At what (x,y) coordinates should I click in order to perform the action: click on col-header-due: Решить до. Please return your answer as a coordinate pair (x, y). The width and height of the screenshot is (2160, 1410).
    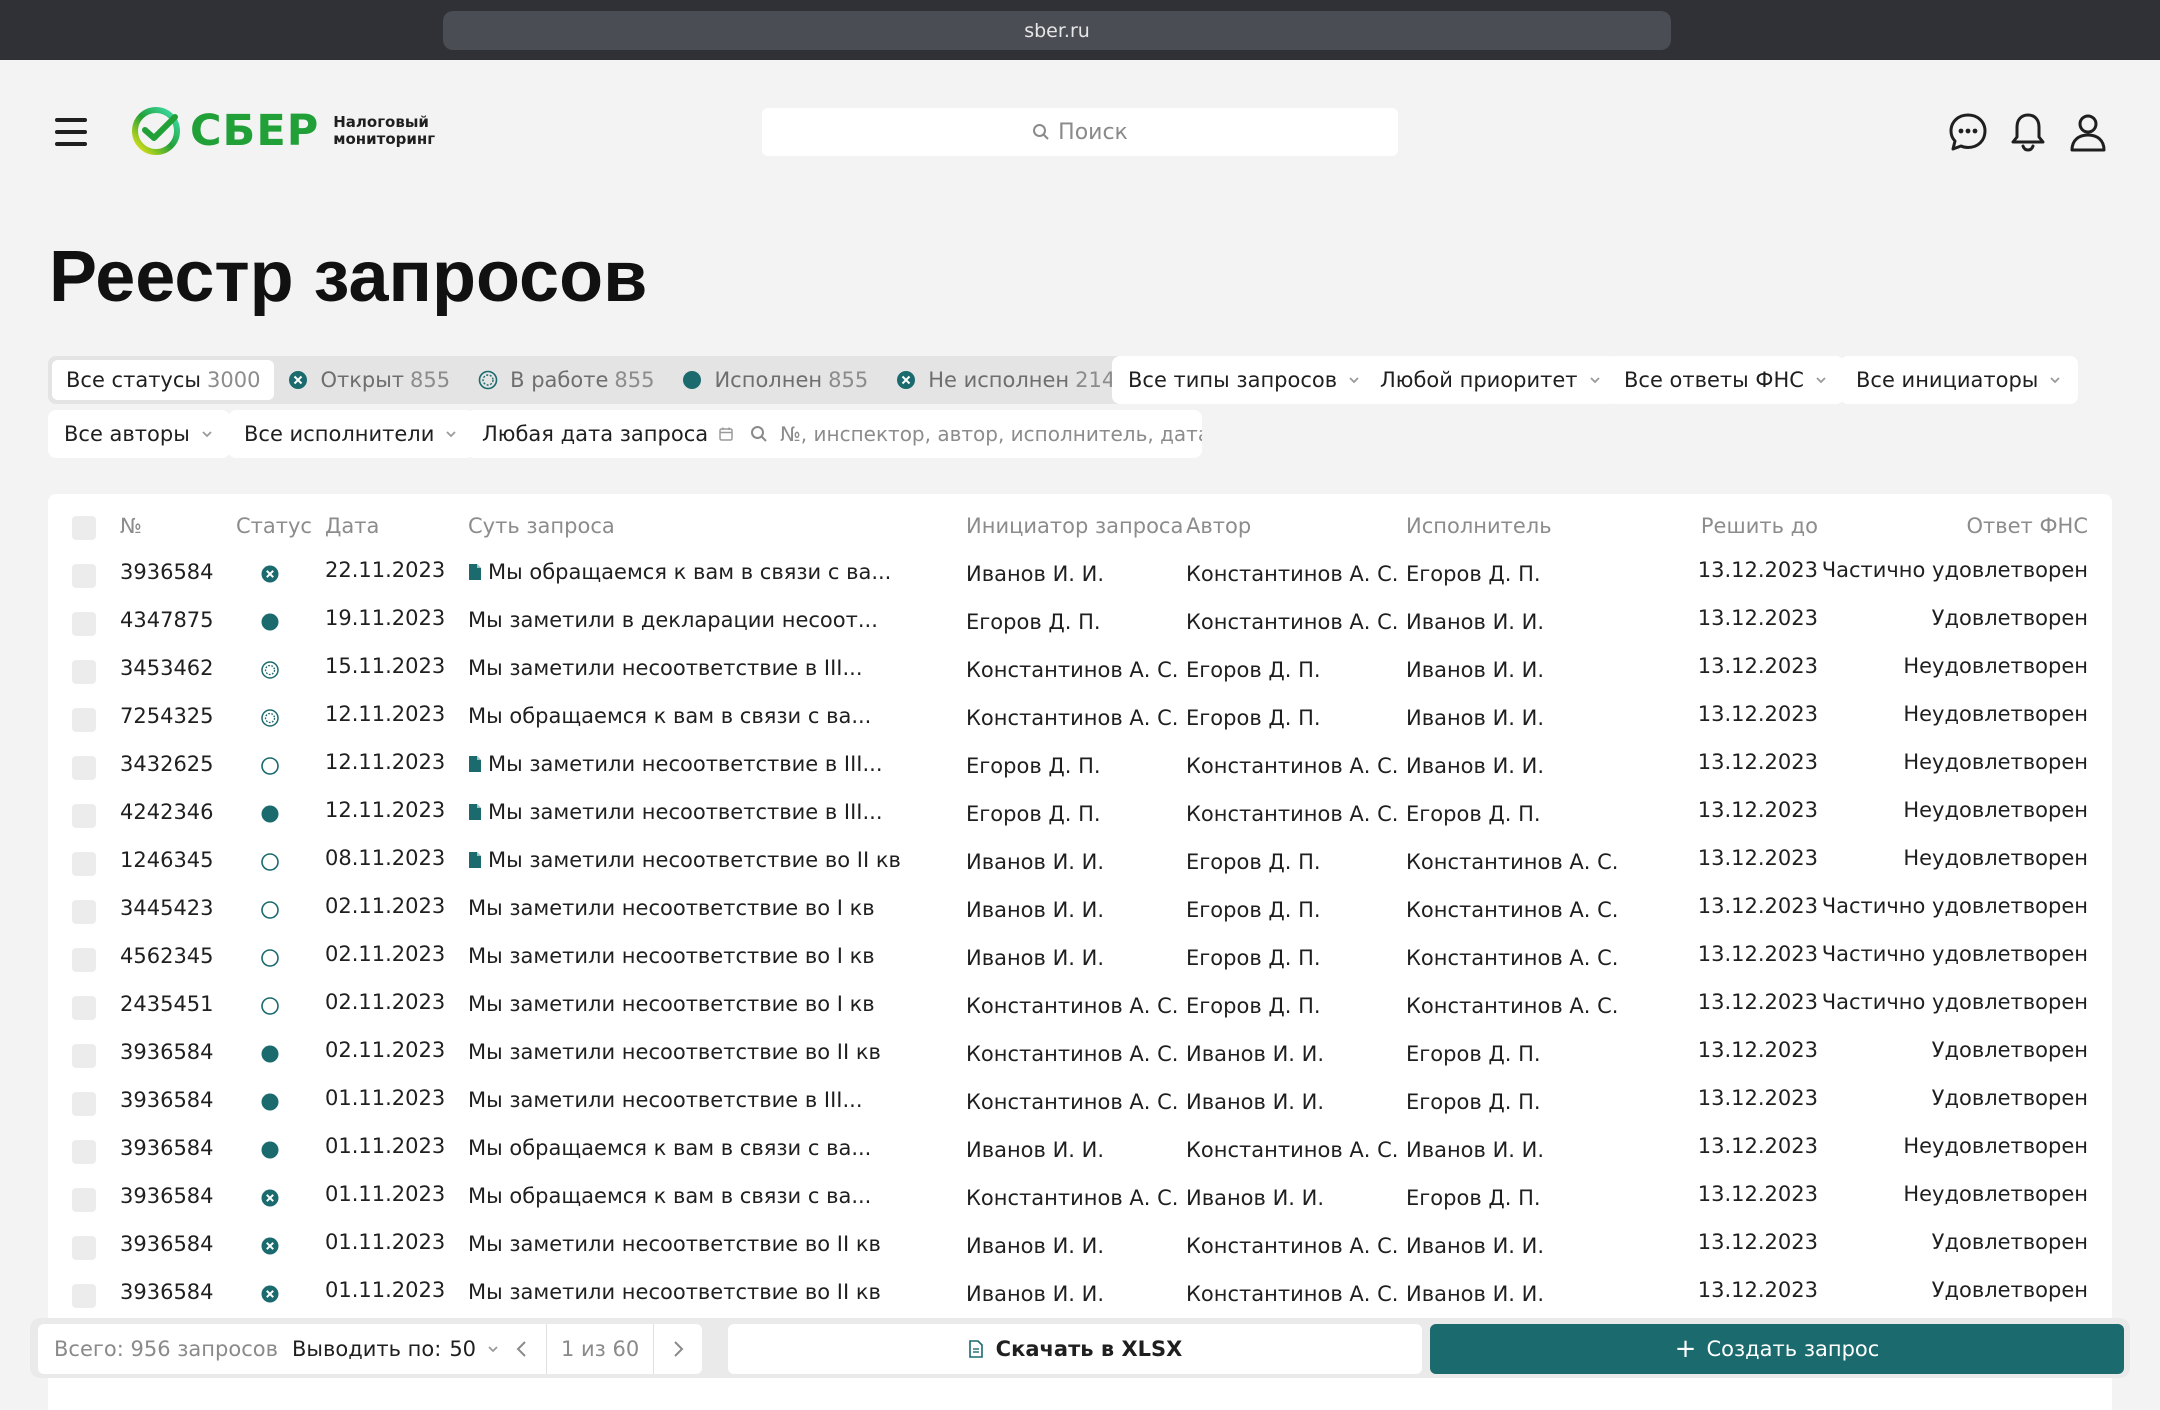
    Looking at the image, I should click on (1759, 526).